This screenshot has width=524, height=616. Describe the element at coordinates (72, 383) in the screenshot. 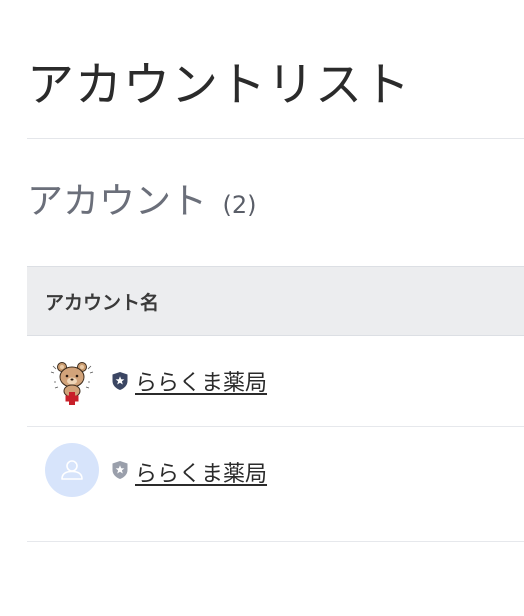

I see `bear-icon` at that location.